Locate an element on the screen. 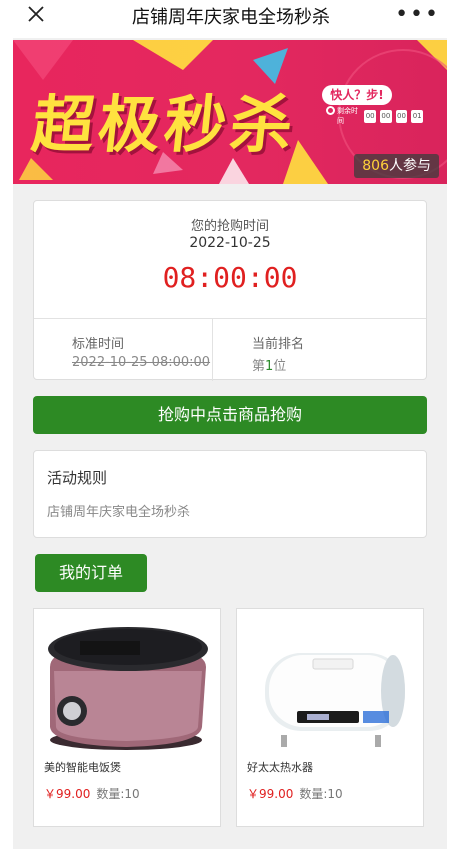 Image resolution: width=462 pixels, height=849 pixels. timer-label: 剩余时间 is located at coordinates (347, 116).